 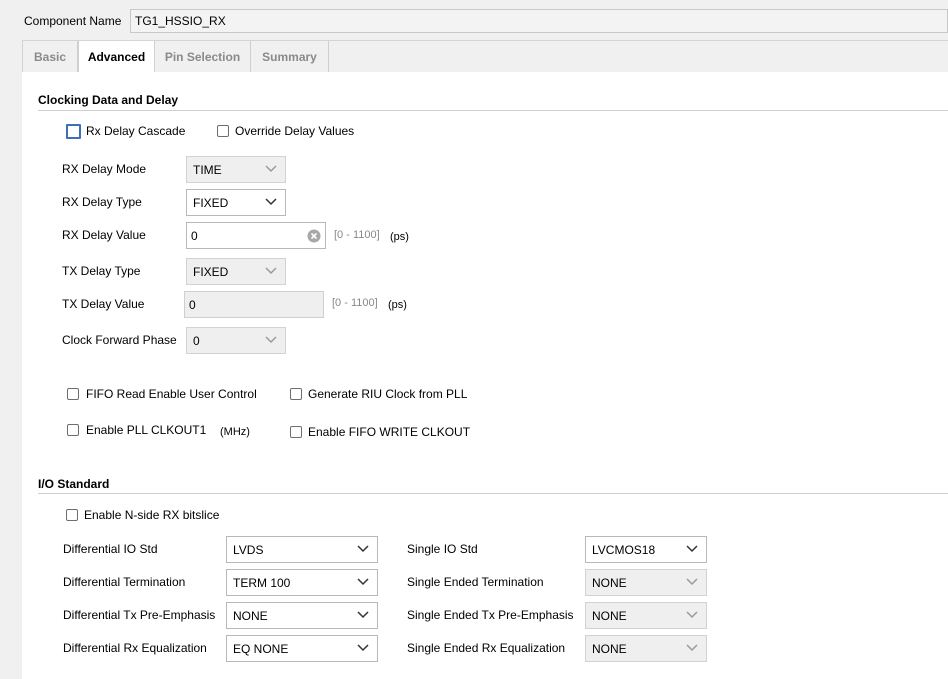 I want to click on tab-bar: Basic Advanced Pin Selection Summary, so click(x=485, y=57).